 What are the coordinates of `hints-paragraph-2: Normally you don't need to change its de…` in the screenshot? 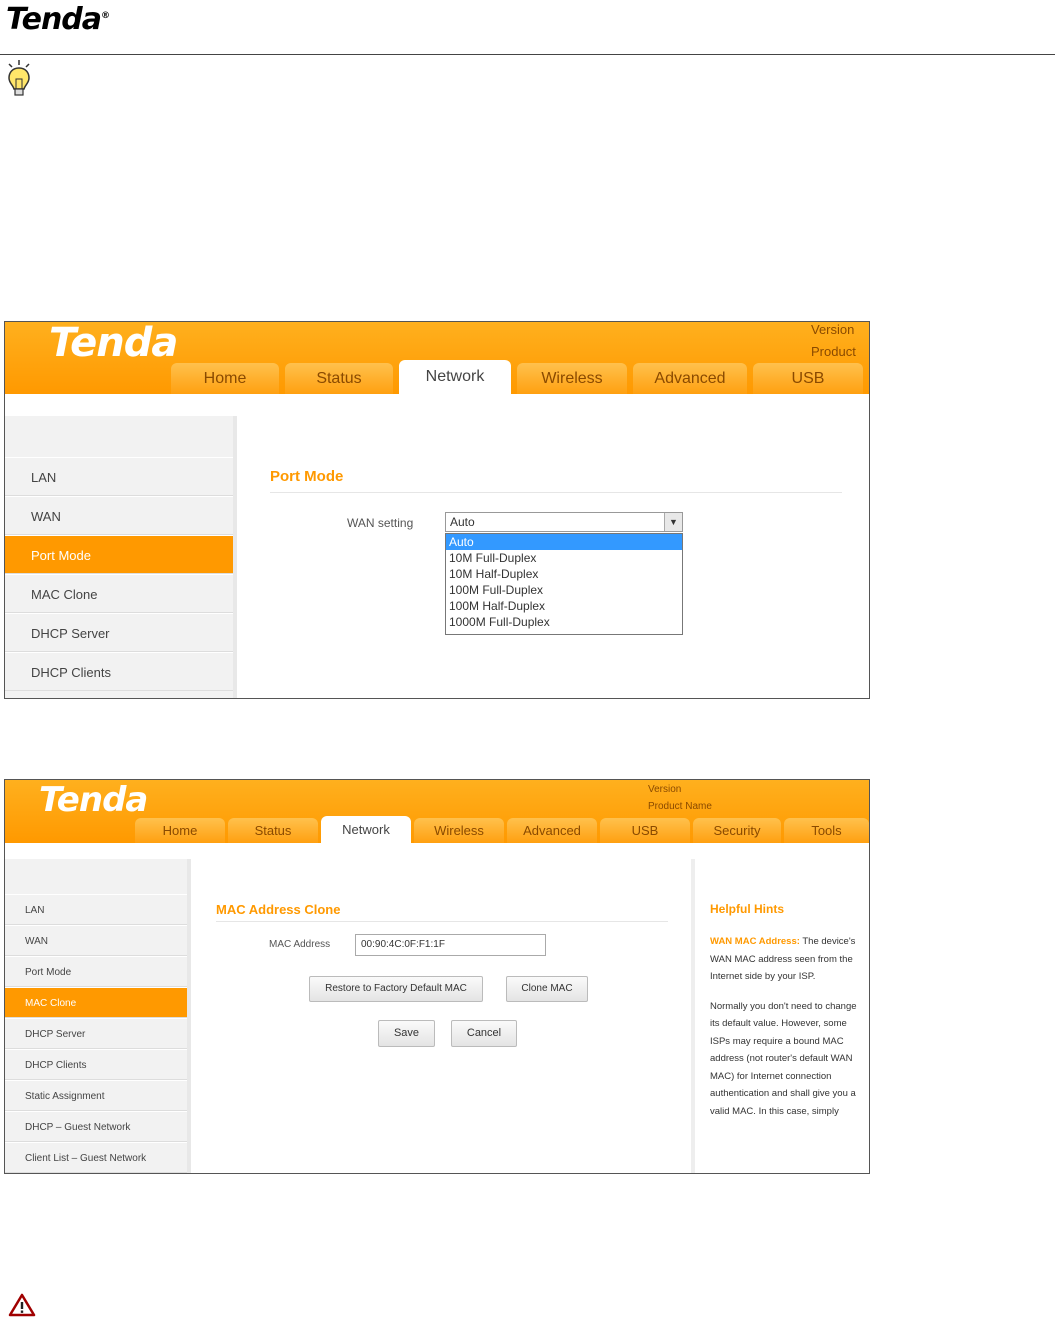 It's located at (783, 1058).